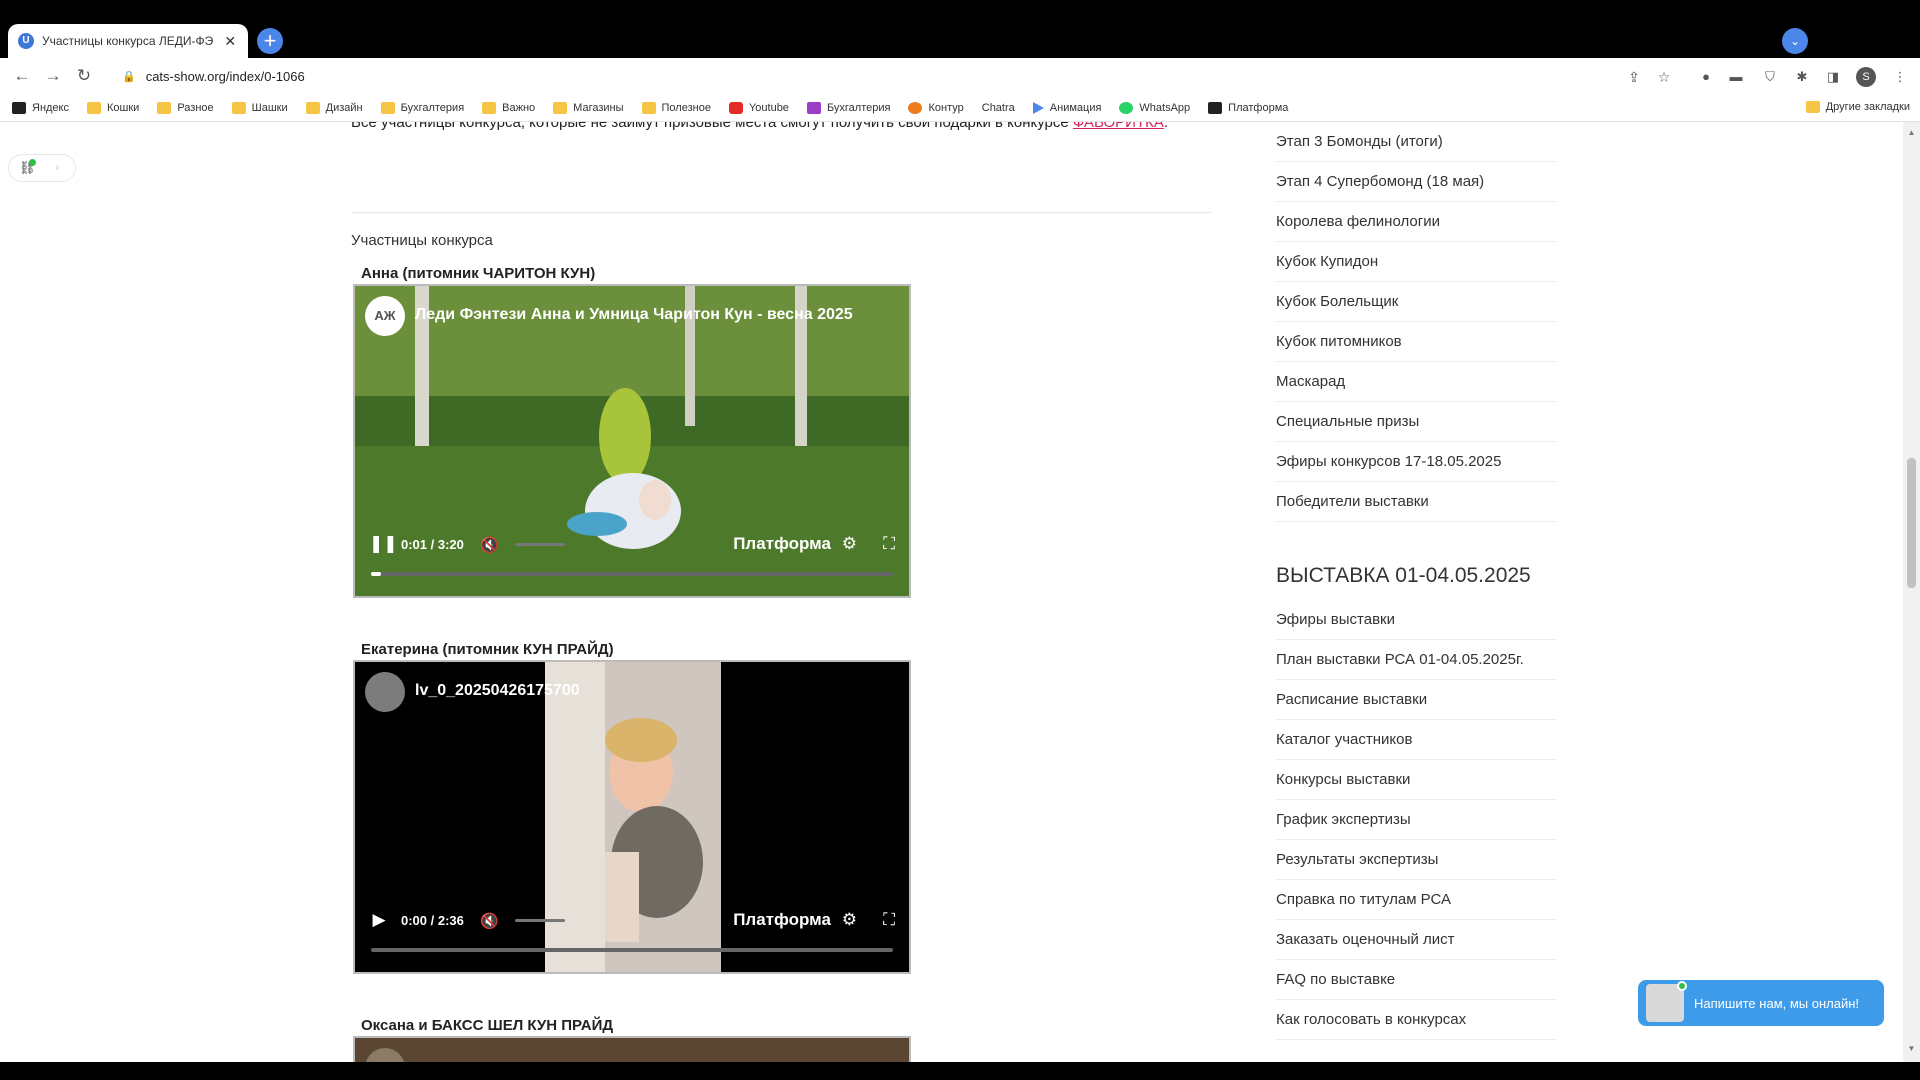  What do you see at coordinates (1416, 1020) in the screenshot?
I see `sidebar-link: Как голосовать в конкурсах` at bounding box center [1416, 1020].